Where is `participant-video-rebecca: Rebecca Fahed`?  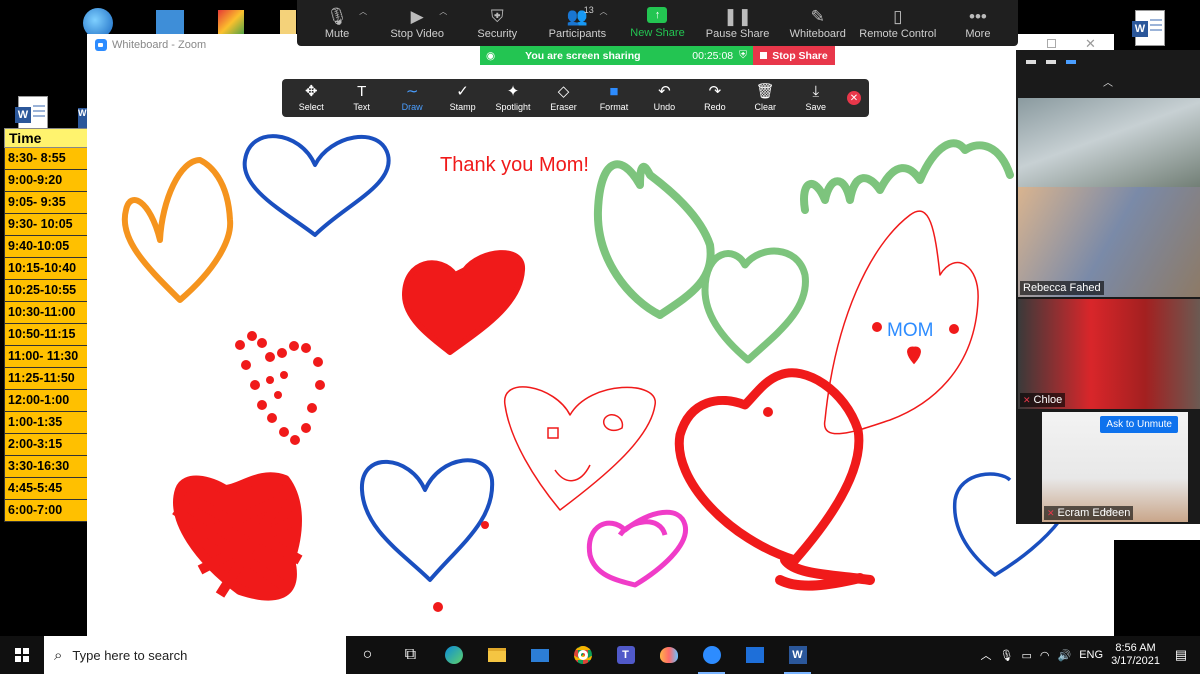
participant-video-rebecca: Rebecca Fahed is located at coordinates (1109, 242).